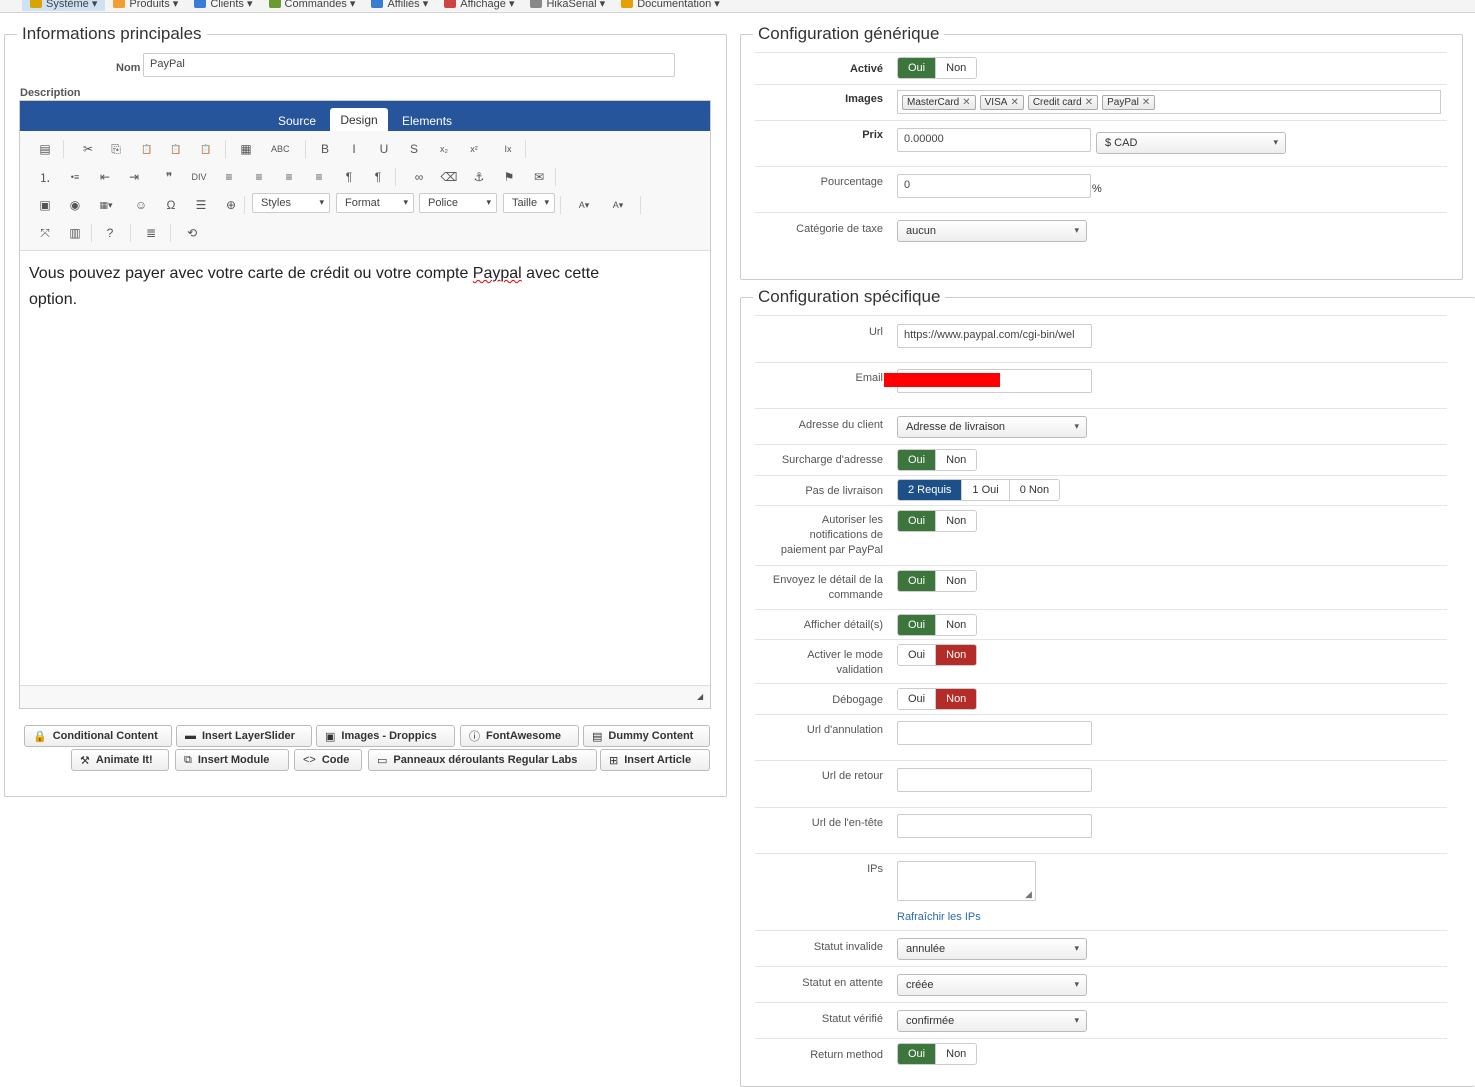  What do you see at coordinates (280, 149) in the screenshot?
I see `spellcheck-icon: ABC` at bounding box center [280, 149].